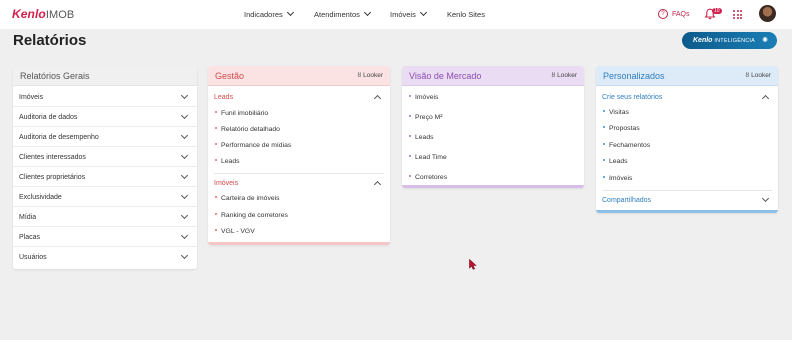 The height and width of the screenshot is (340, 792). Describe the element at coordinates (737, 14) in the screenshot. I see `grid-dots-icon` at that location.